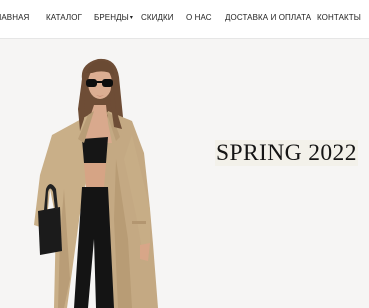 The height and width of the screenshot is (308, 369). I want to click on nav-item-brands-label: БРЕНДЫ, so click(111, 17).